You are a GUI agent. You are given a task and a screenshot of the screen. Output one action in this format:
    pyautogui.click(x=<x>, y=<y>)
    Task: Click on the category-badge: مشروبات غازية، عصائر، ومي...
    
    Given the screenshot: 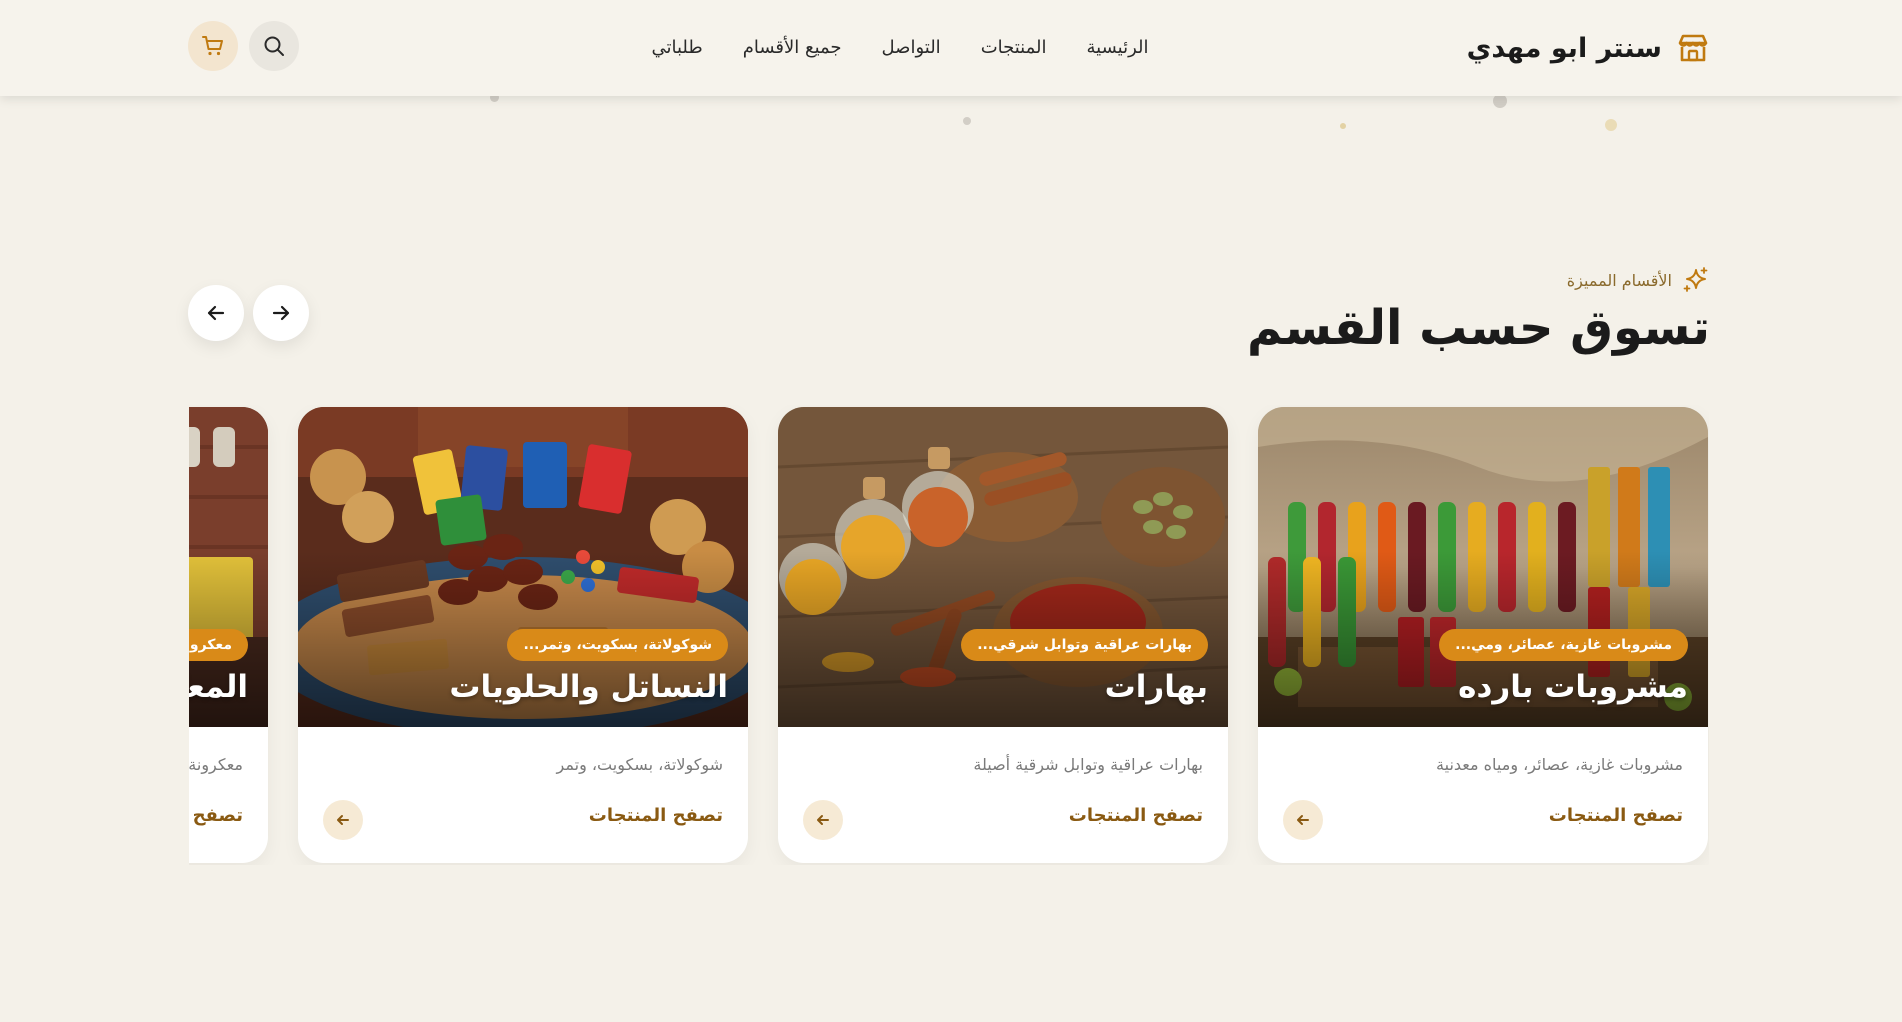 What is the action you would take?
    pyautogui.click(x=1563, y=645)
    